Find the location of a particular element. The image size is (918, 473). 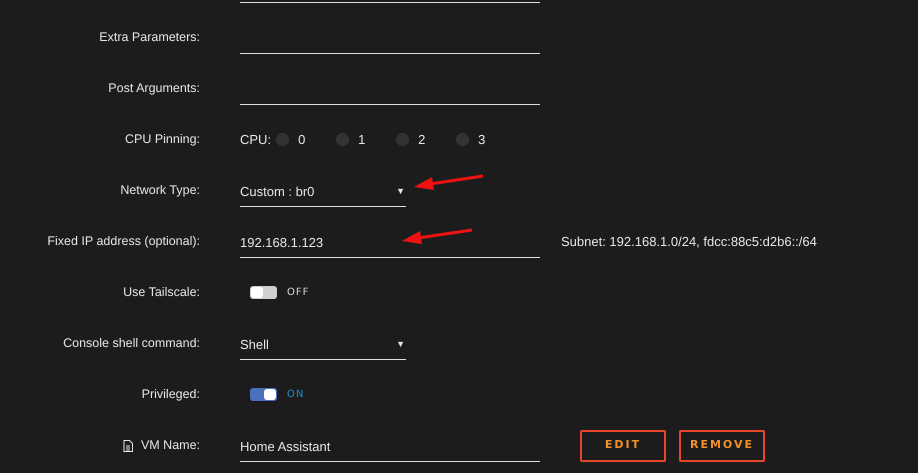

cpu-checkbox: 3 is located at coordinates (486, 140).